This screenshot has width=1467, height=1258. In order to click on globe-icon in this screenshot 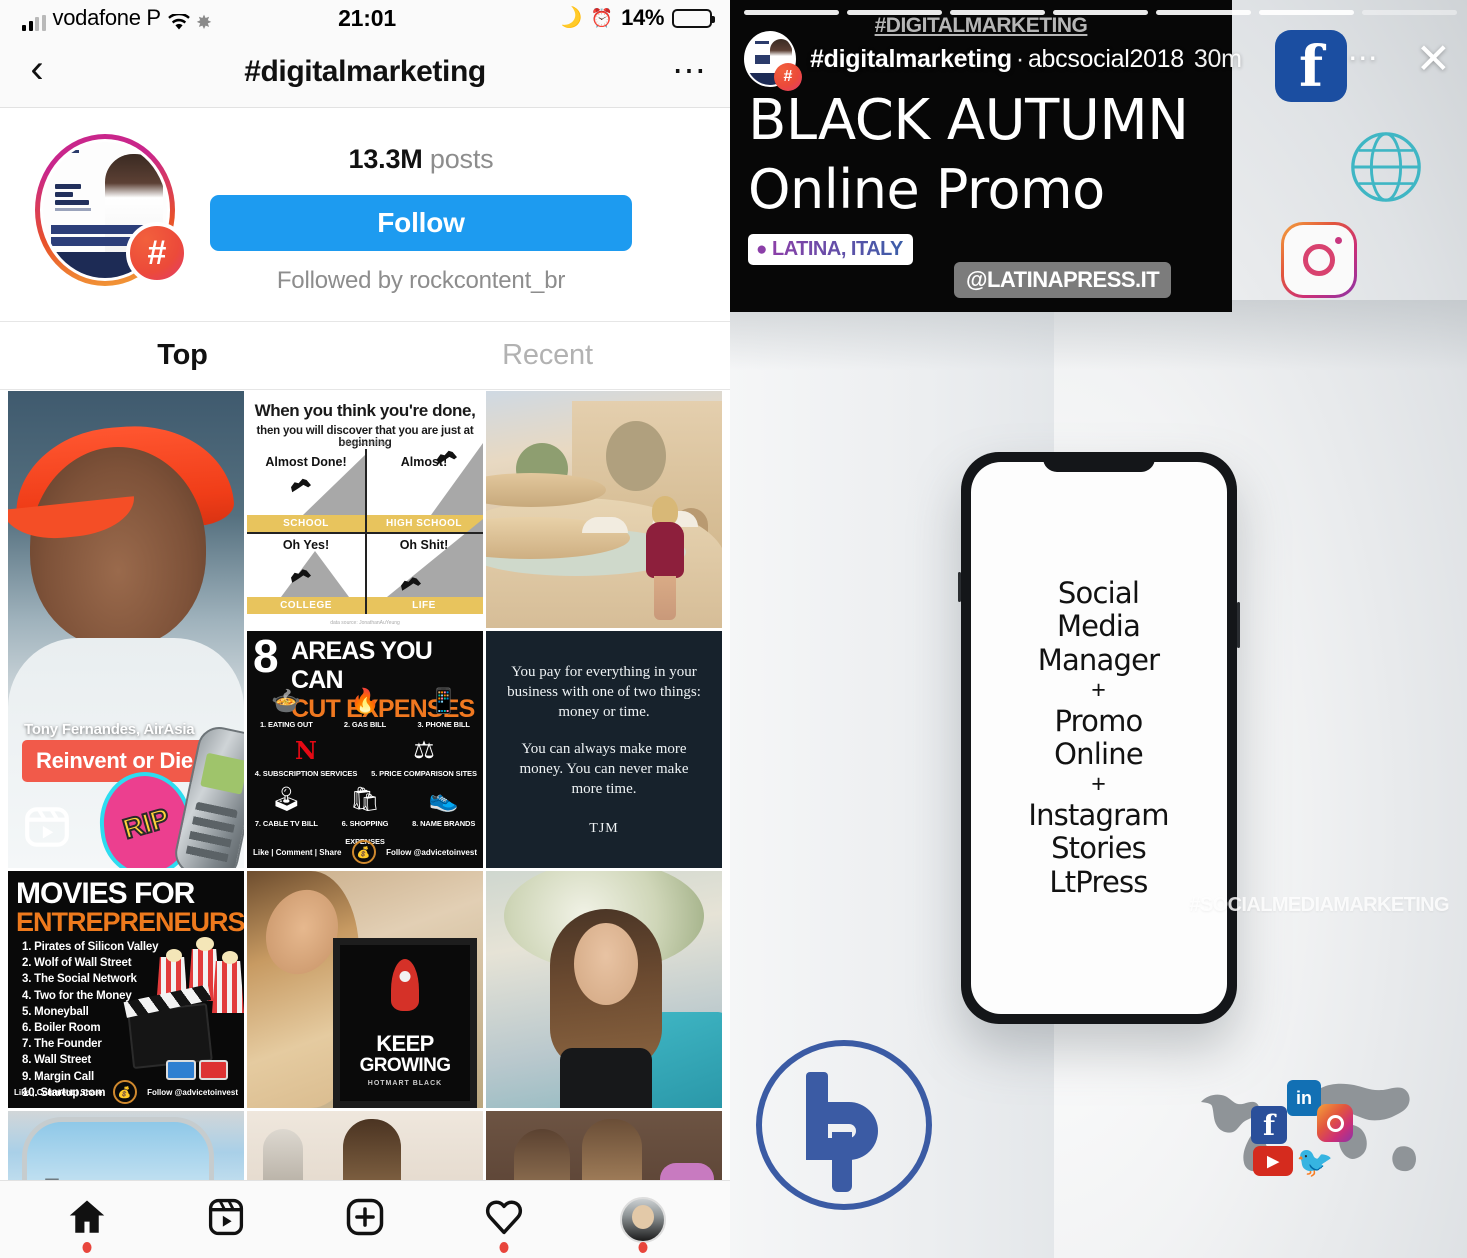, I will do `click(1386, 167)`.